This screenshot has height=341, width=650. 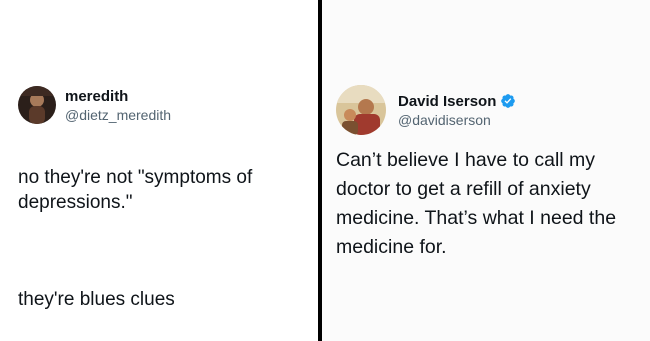 I want to click on author-identity: meredith @dietz_meredith, so click(x=118, y=105).